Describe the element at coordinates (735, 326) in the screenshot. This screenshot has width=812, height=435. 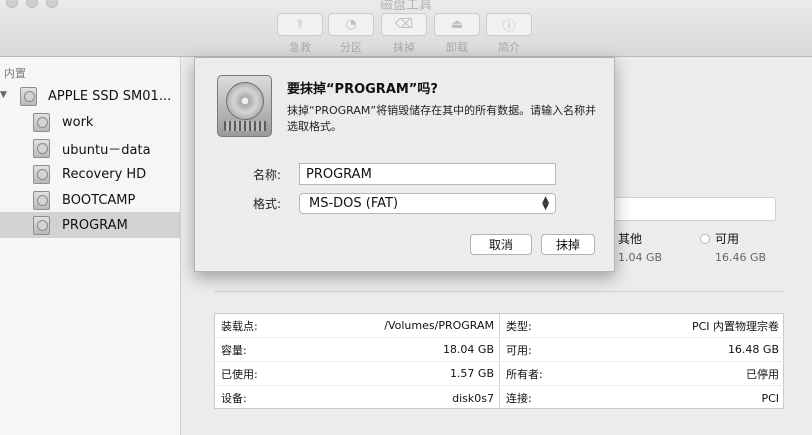
I see `info-value: PCI 内置物理宗卷` at that location.